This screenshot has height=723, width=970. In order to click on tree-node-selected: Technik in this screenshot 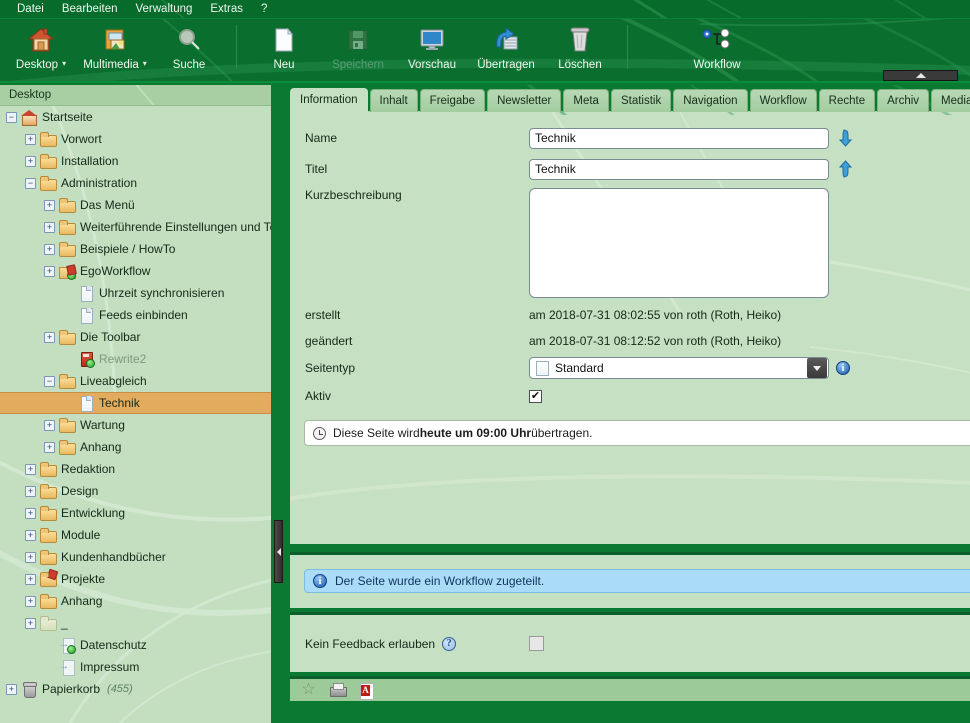, I will do `click(135, 403)`.